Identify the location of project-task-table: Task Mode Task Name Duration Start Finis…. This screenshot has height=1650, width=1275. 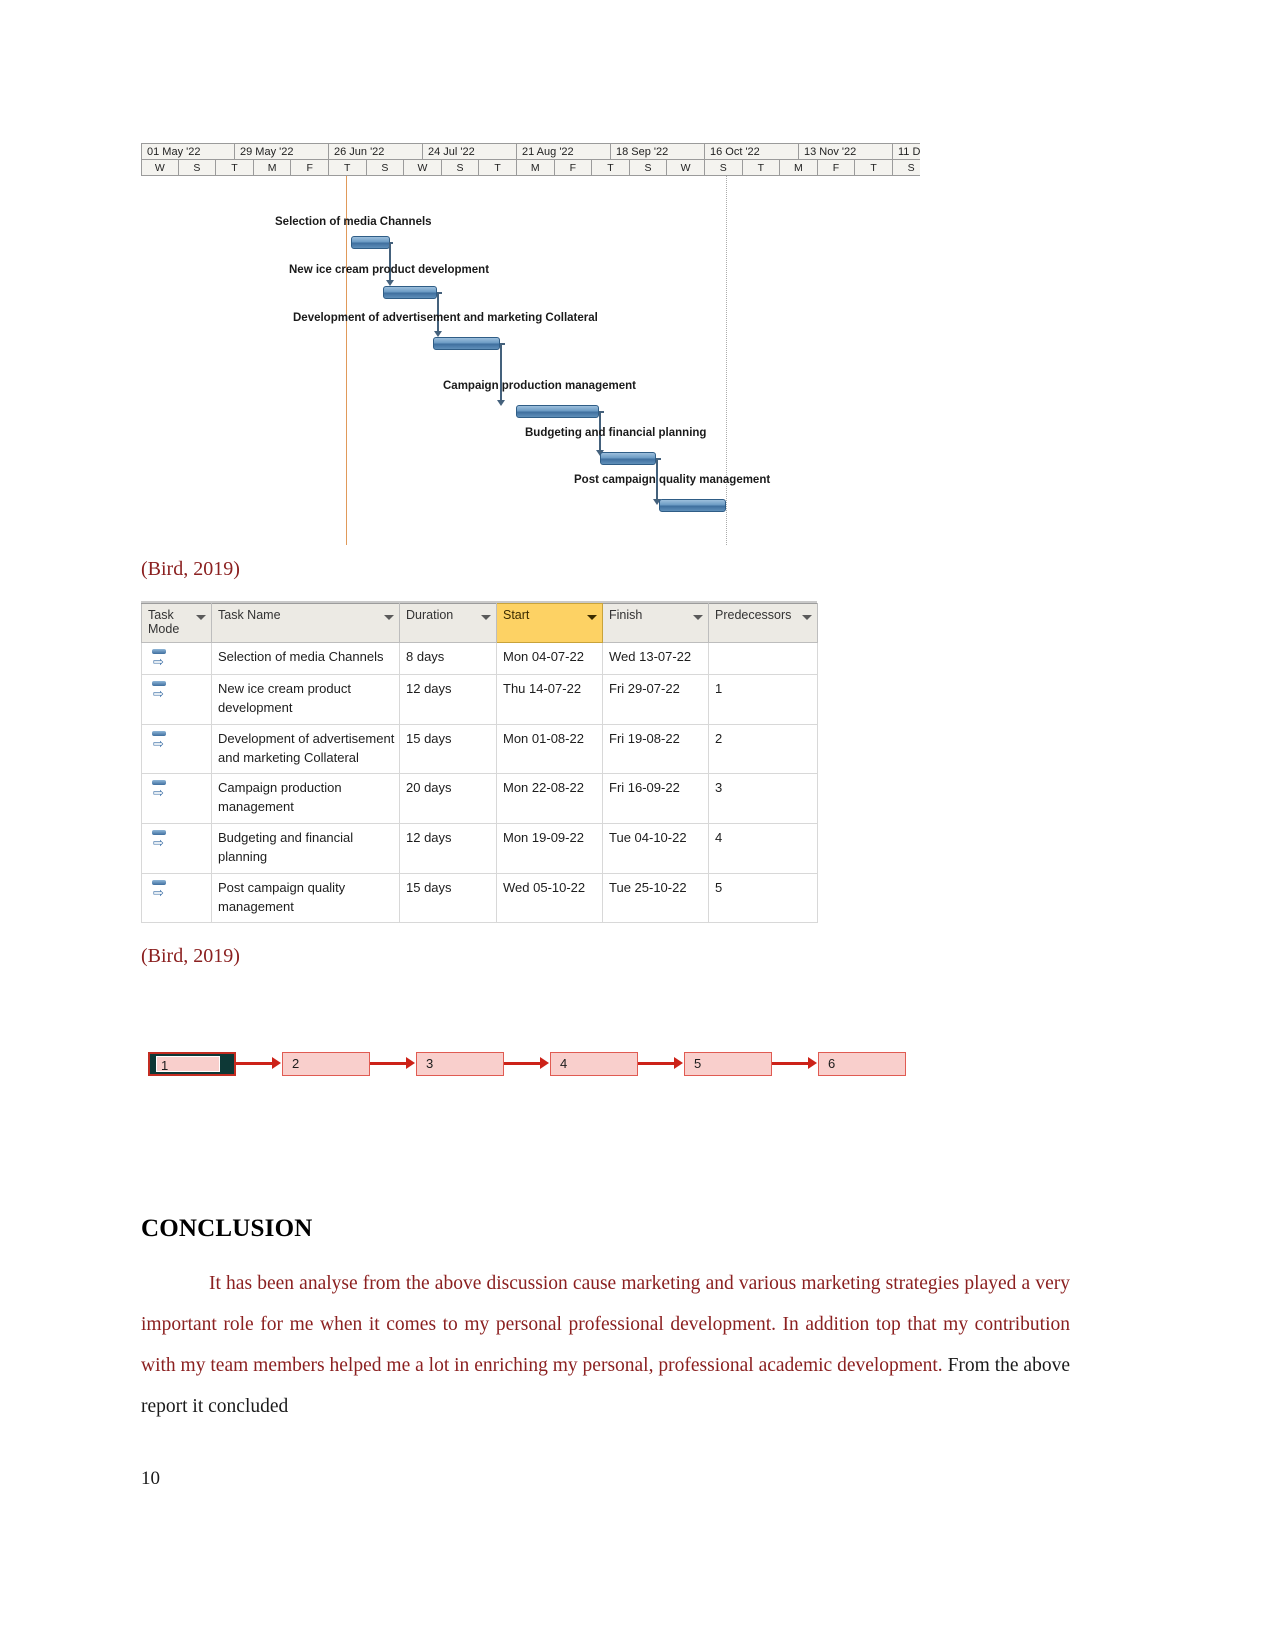
(479, 764).